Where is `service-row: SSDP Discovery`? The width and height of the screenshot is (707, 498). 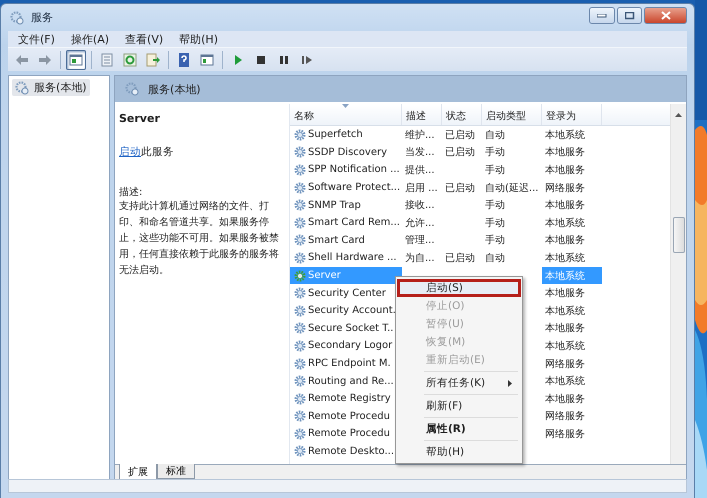 service-row: SSDP Discovery is located at coordinates (346, 153).